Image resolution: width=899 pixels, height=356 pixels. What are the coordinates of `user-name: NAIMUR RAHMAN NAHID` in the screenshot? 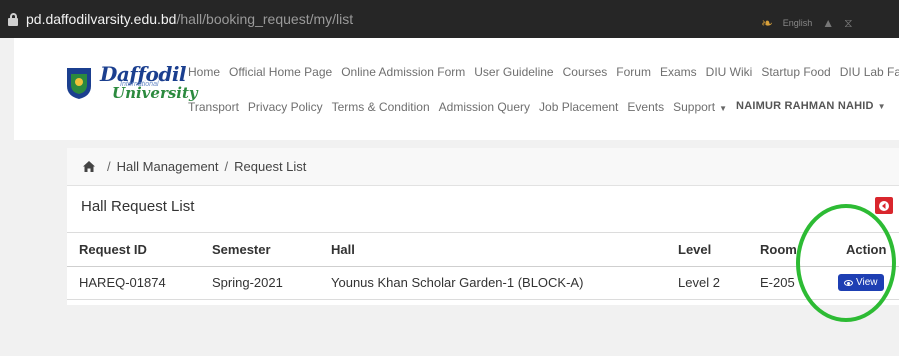 It's located at (805, 106).